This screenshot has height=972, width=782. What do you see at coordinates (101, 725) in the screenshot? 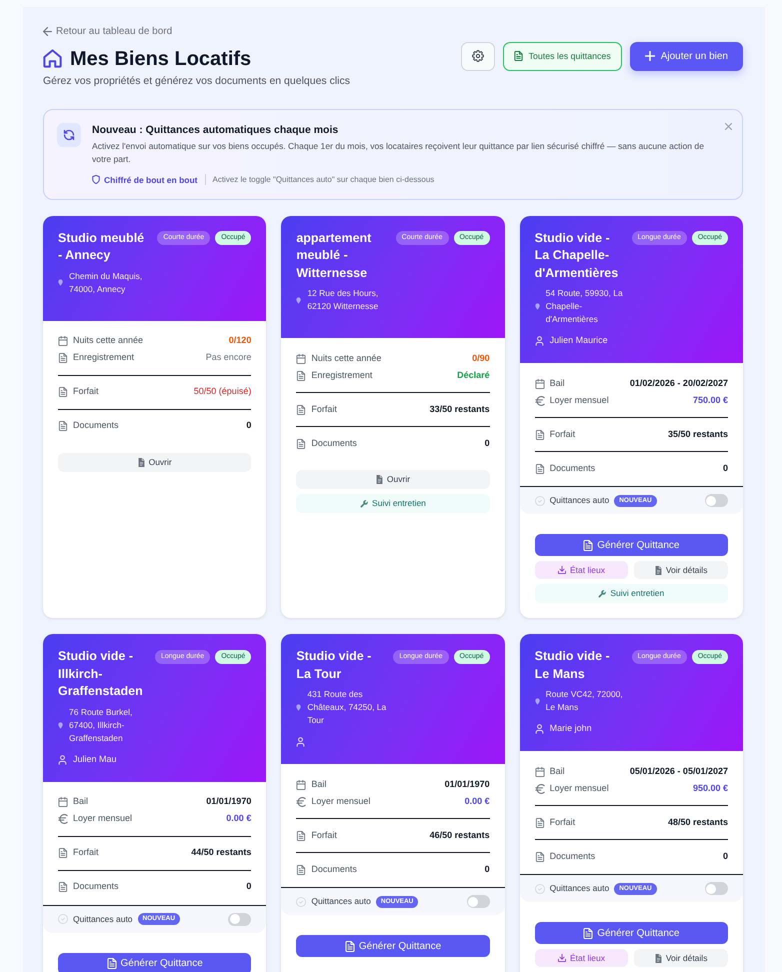
I see `property-address: 76 Route Burkel, 67400, Illkirch-Graffenstaden` at bounding box center [101, 725].